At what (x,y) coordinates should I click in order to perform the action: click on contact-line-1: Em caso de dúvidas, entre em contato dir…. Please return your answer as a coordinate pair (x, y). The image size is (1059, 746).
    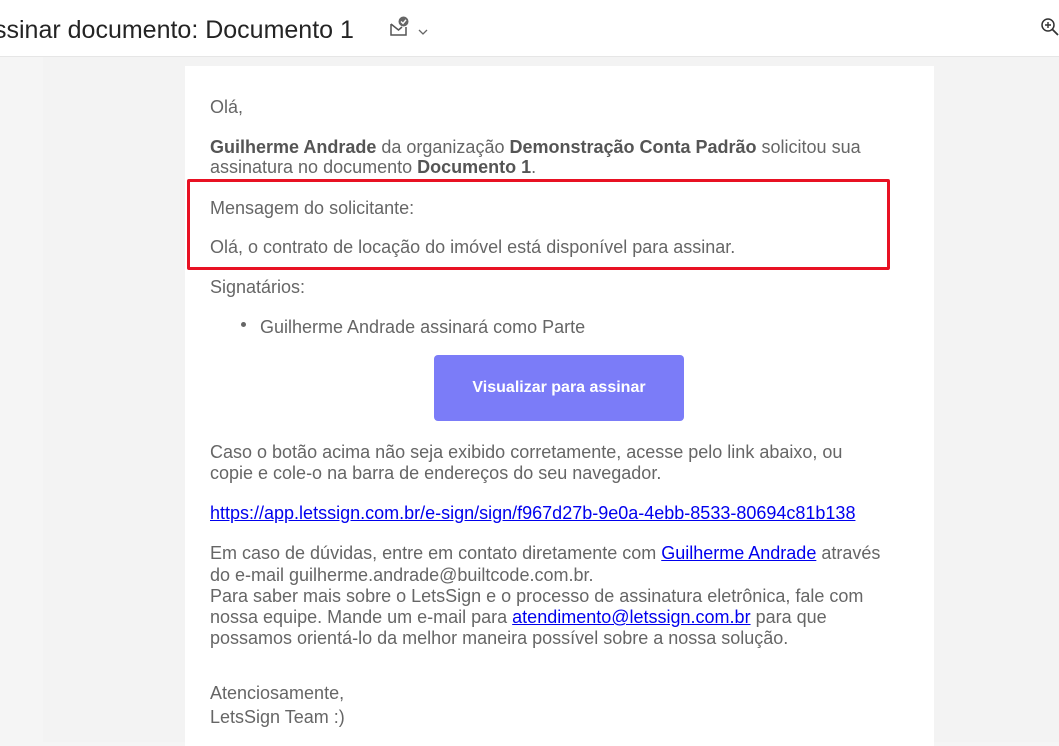
    Looking at the image, I should click on (545, 553).